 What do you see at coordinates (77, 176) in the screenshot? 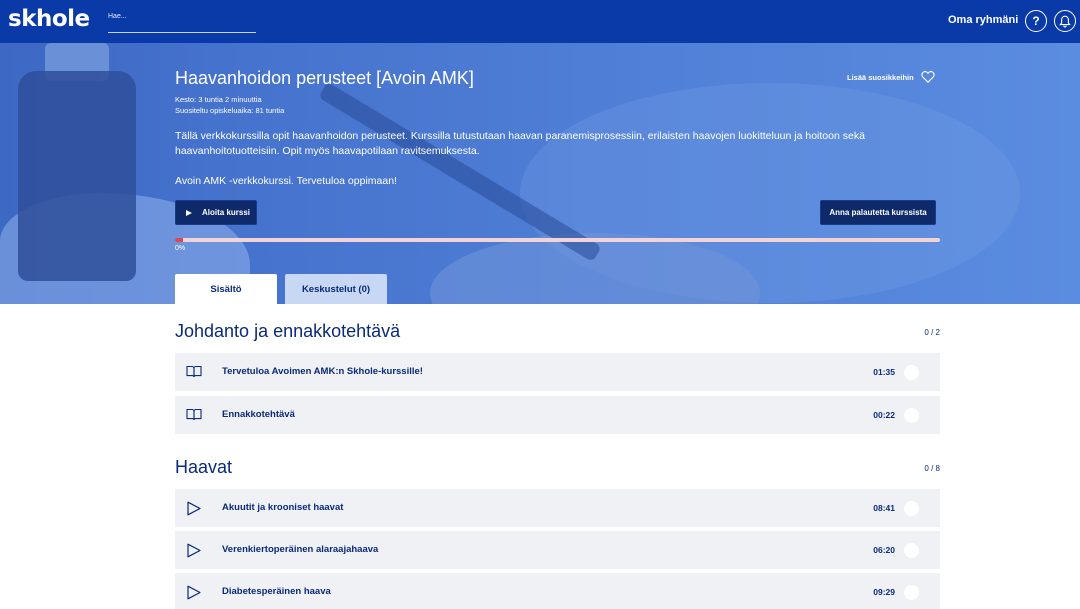
I see `hero-background-bottle` at bounding box center [77, 176].